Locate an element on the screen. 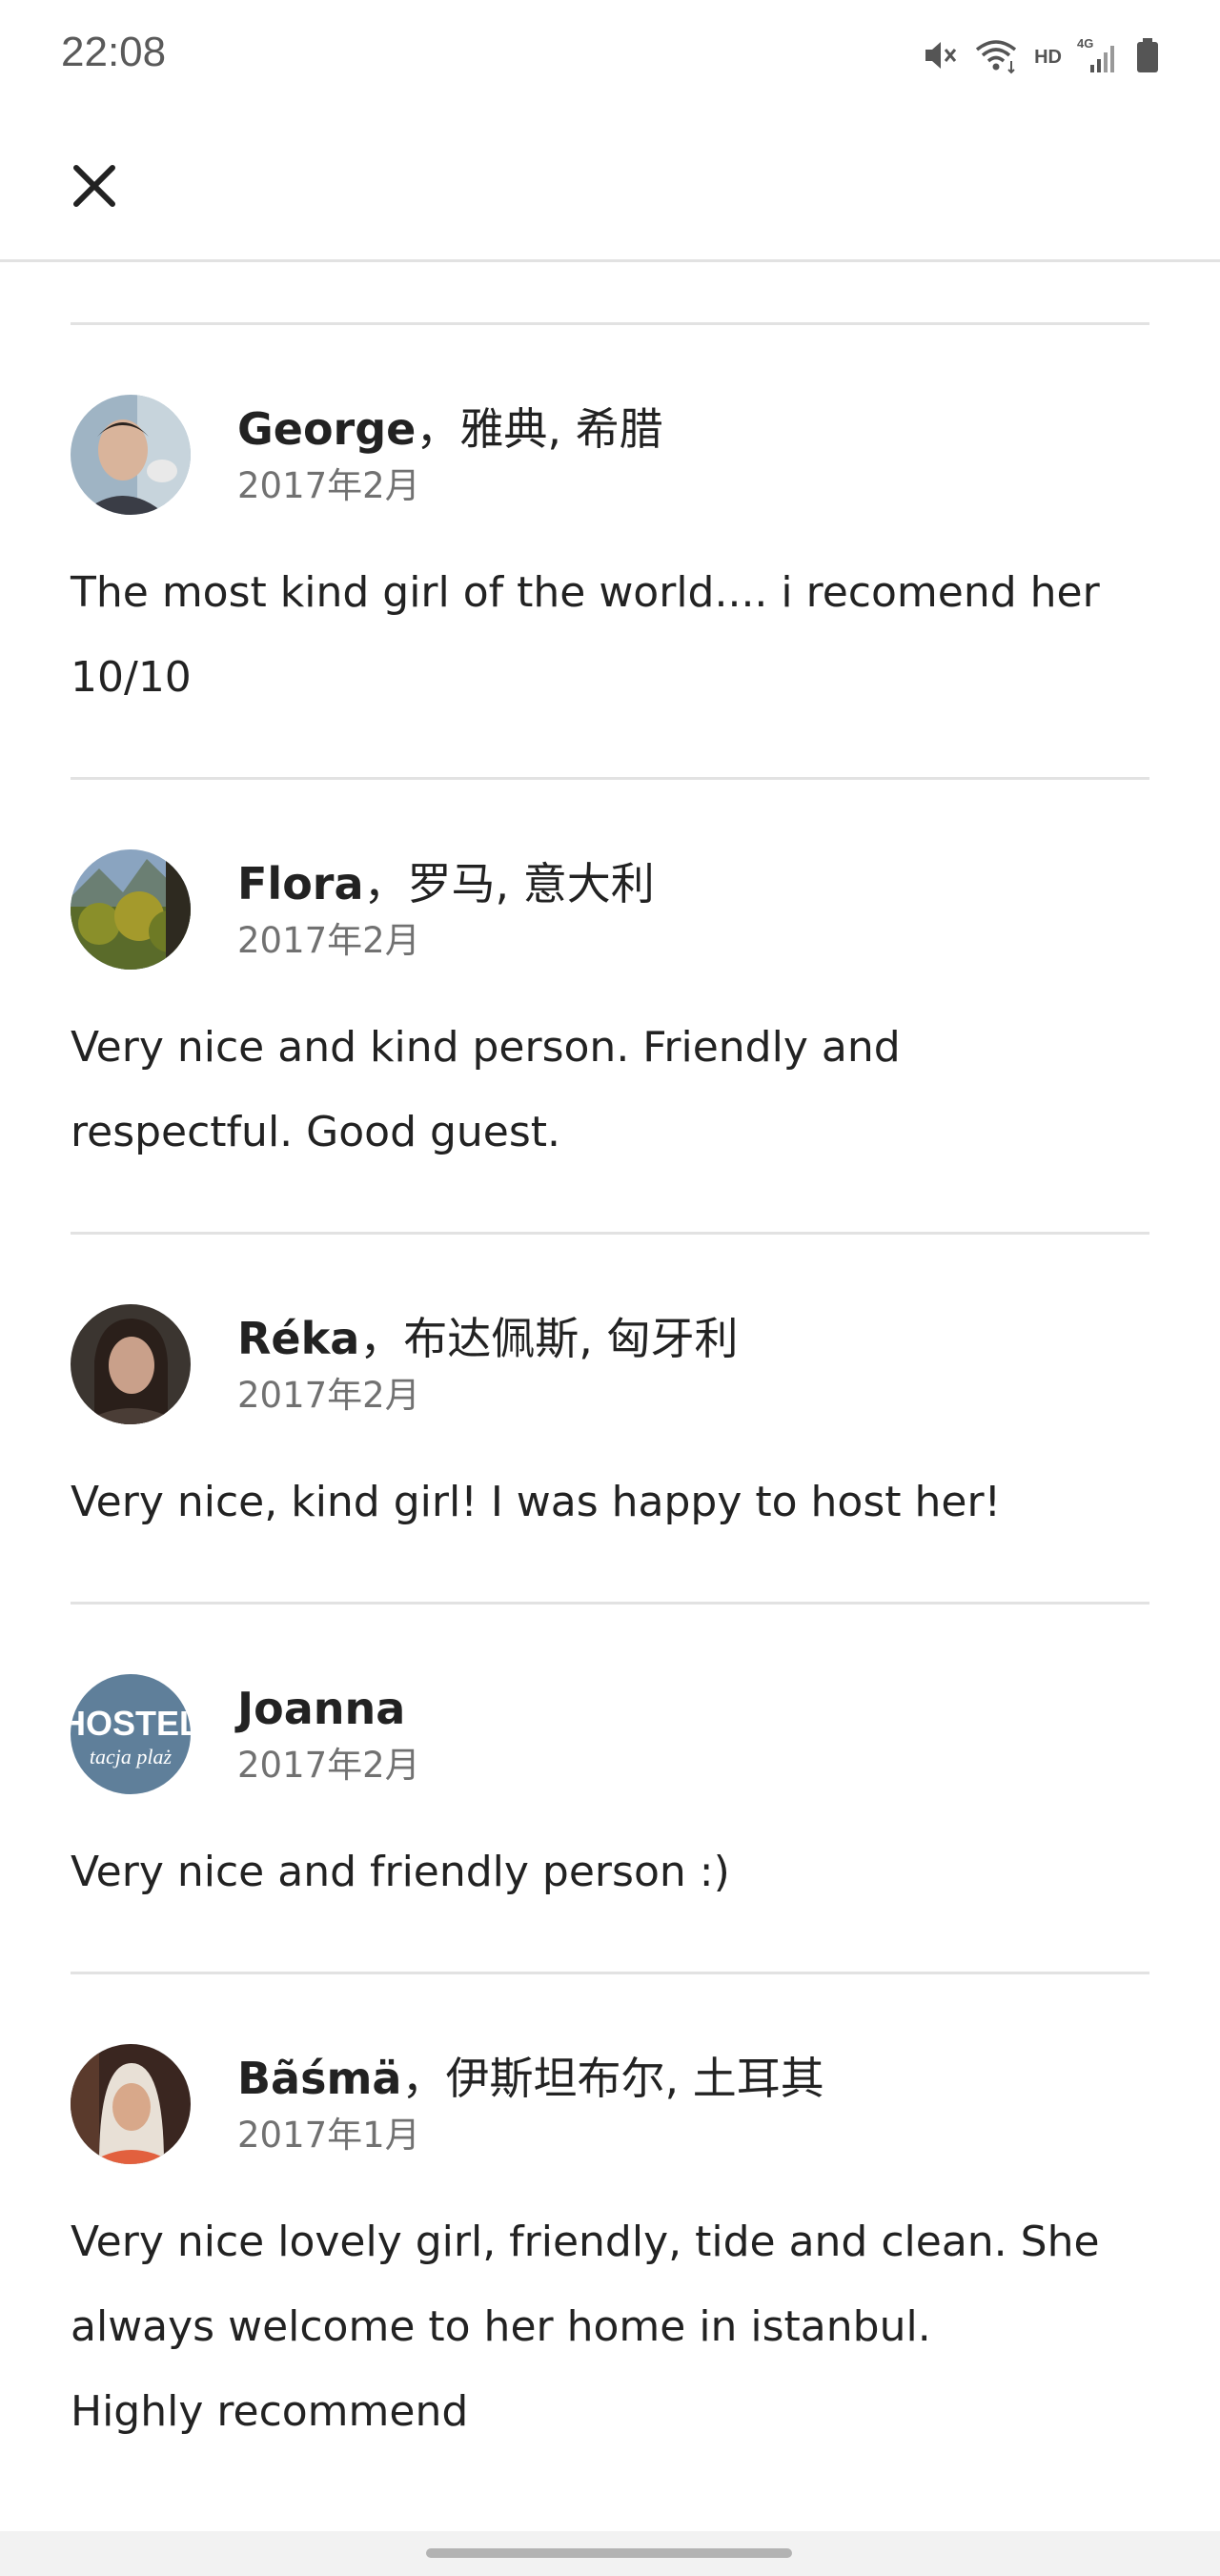  signal-icon: 4G is located at coordinates (1098, 57).